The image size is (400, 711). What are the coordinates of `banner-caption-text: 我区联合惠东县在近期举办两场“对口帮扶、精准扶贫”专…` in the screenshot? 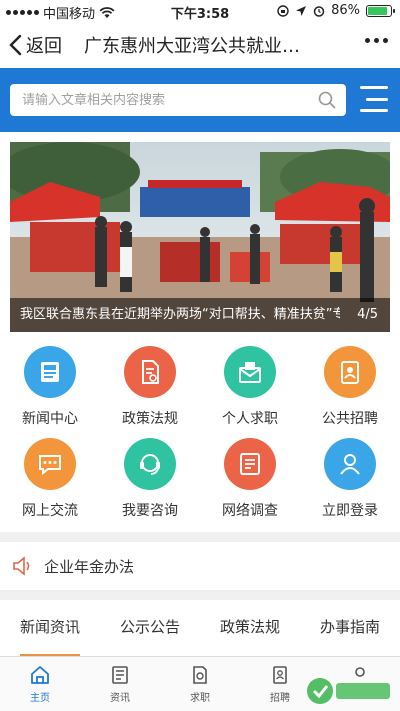 It's located at (180, 314).